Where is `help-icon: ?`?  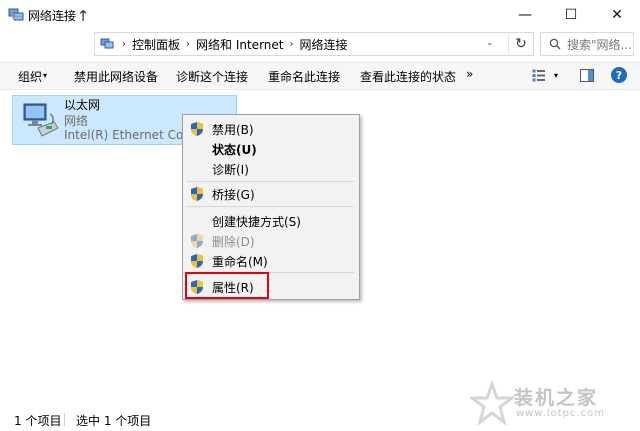 help-icon: ? is located at coordinates (619, 75).